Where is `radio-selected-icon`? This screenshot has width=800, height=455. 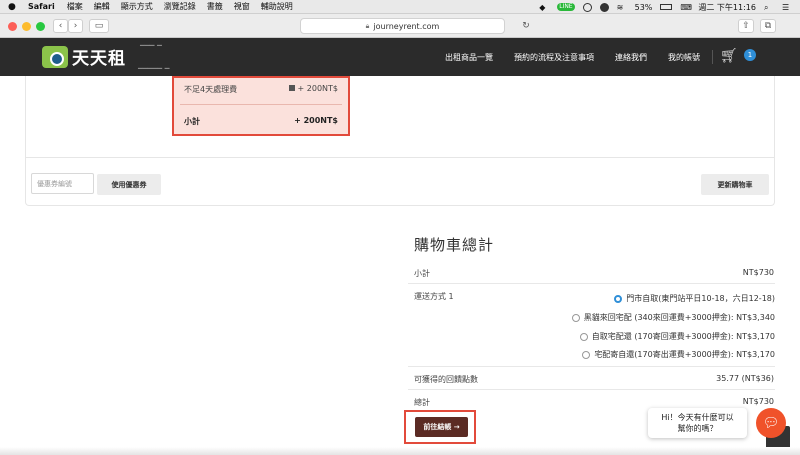 radio-selected-icon is located at coordinates (618, 298).